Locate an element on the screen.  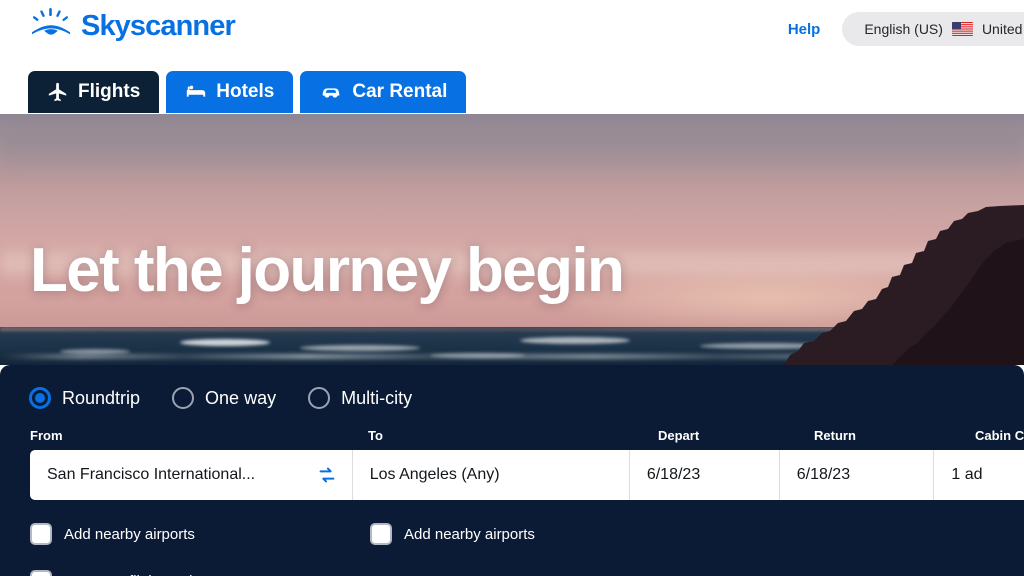
label-return: Return is located at coordinates (835, 435).